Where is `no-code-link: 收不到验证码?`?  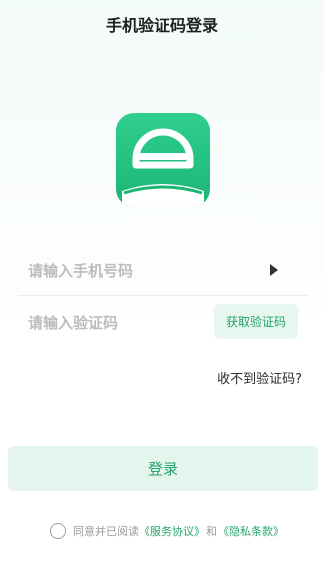 no-code-link: 收不到验证码? is located at coordinates (259, 377).